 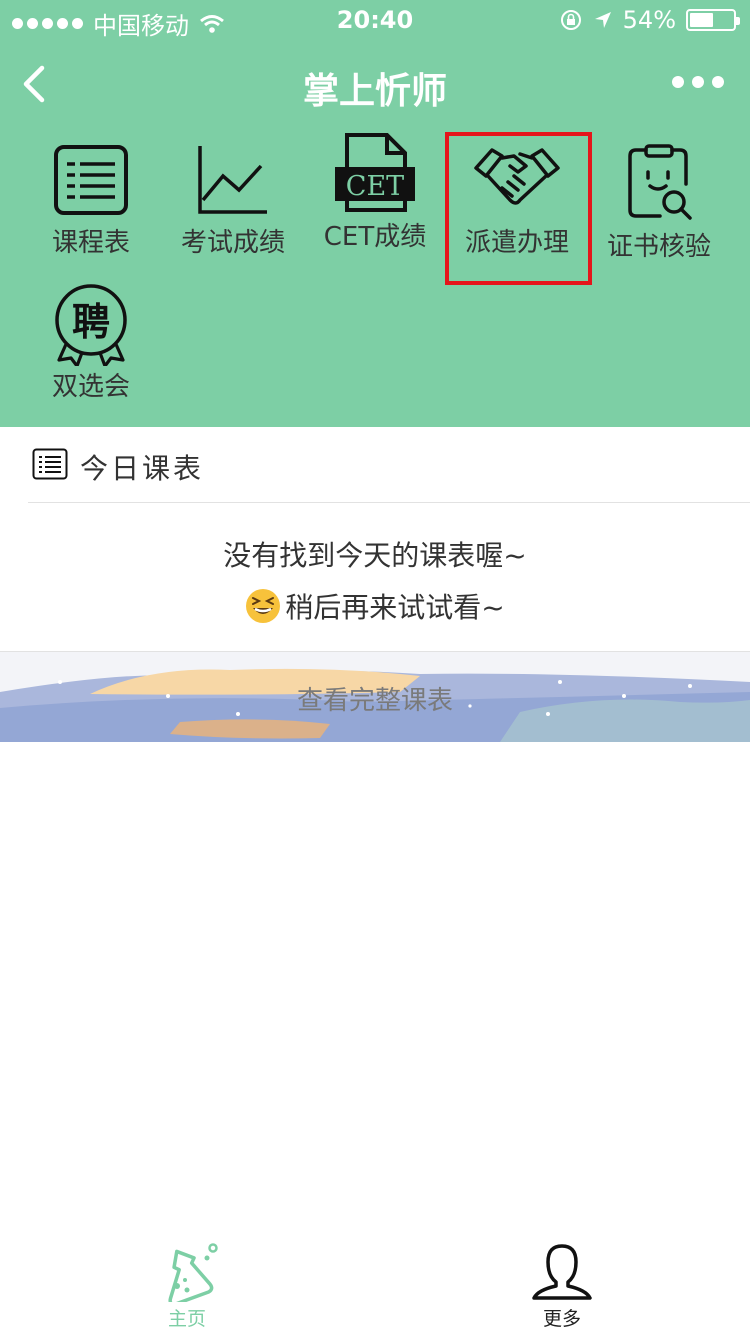 I want to click on grid-label-cet-scores: CET成绩, so click(x=375, y=237).